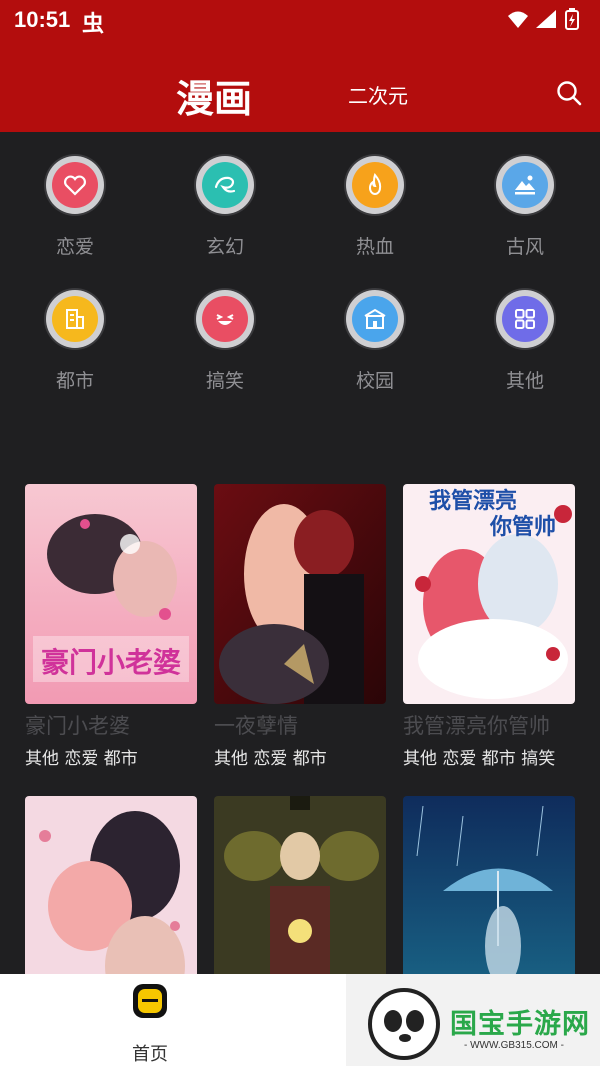  I want to click on category-label: 玄幻, so click(224, 247).